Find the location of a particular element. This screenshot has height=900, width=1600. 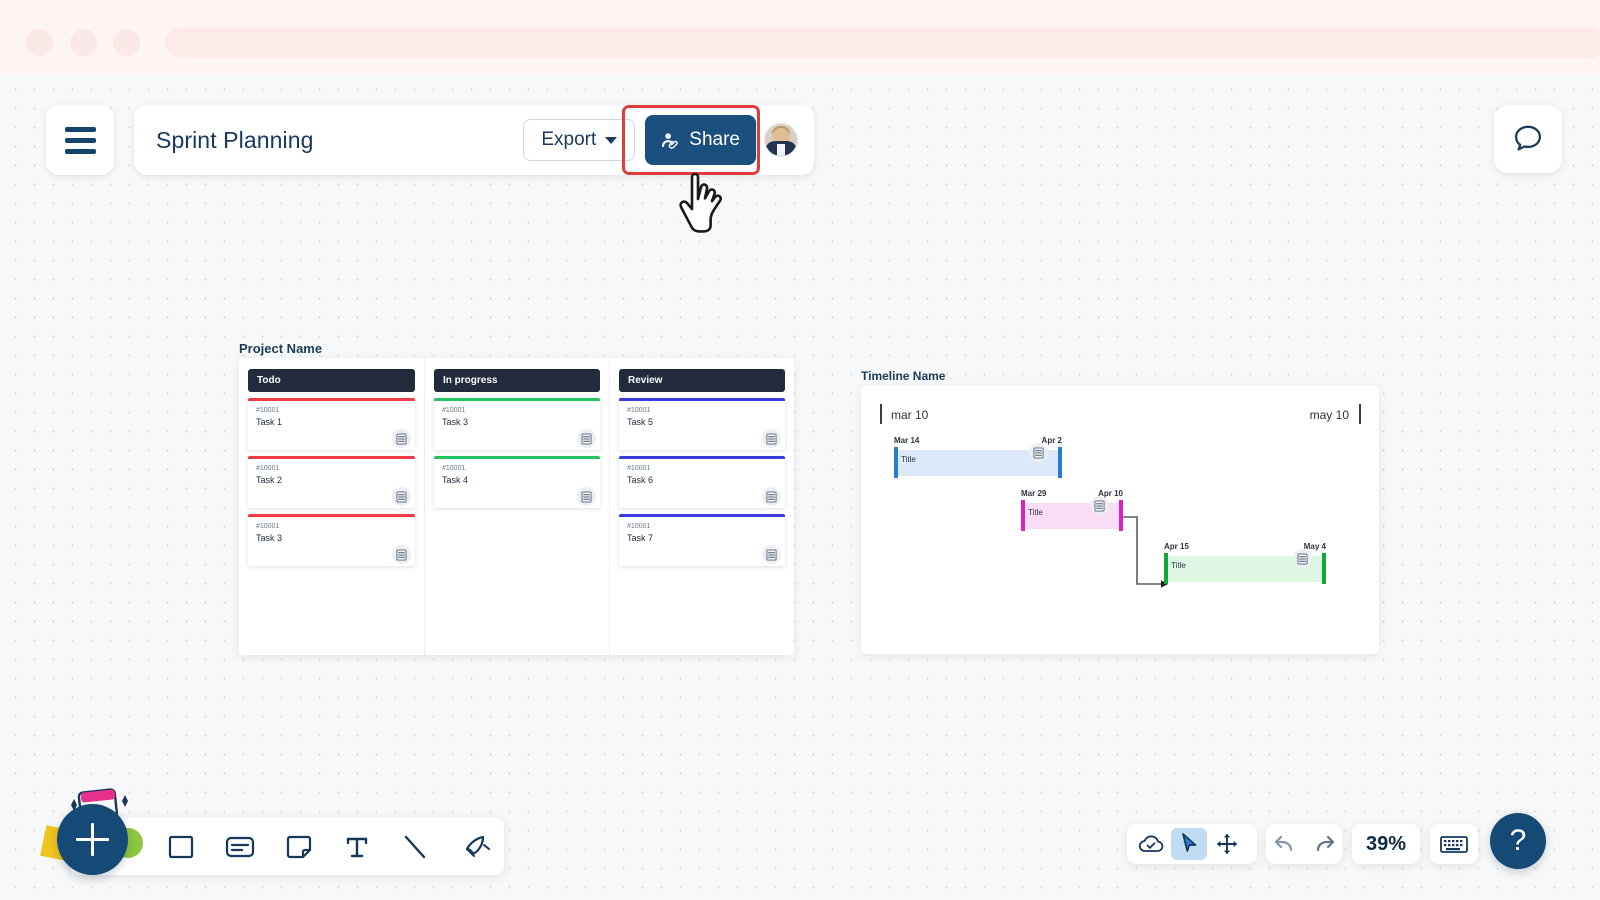

kanban-column: Todo #10001 Task 1 #10001 Task 2 #10001 Task 3 is located at coordinates (331, 506).